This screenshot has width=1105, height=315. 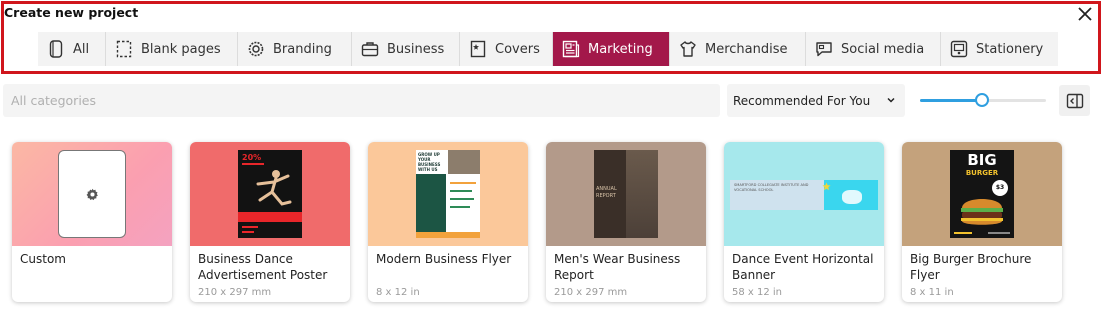 I want to click on flyer-photo, so click(x=464, y=162).